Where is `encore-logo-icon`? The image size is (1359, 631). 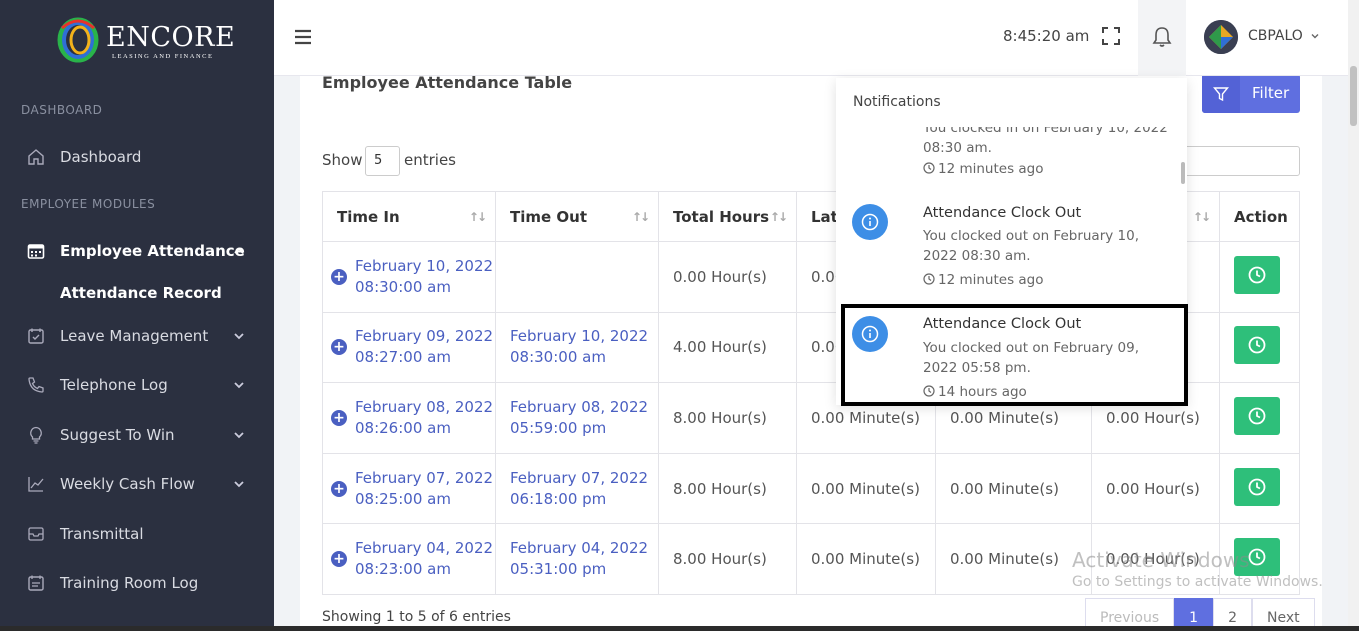 encore-logo-icon is located at coordinates (78, 40).